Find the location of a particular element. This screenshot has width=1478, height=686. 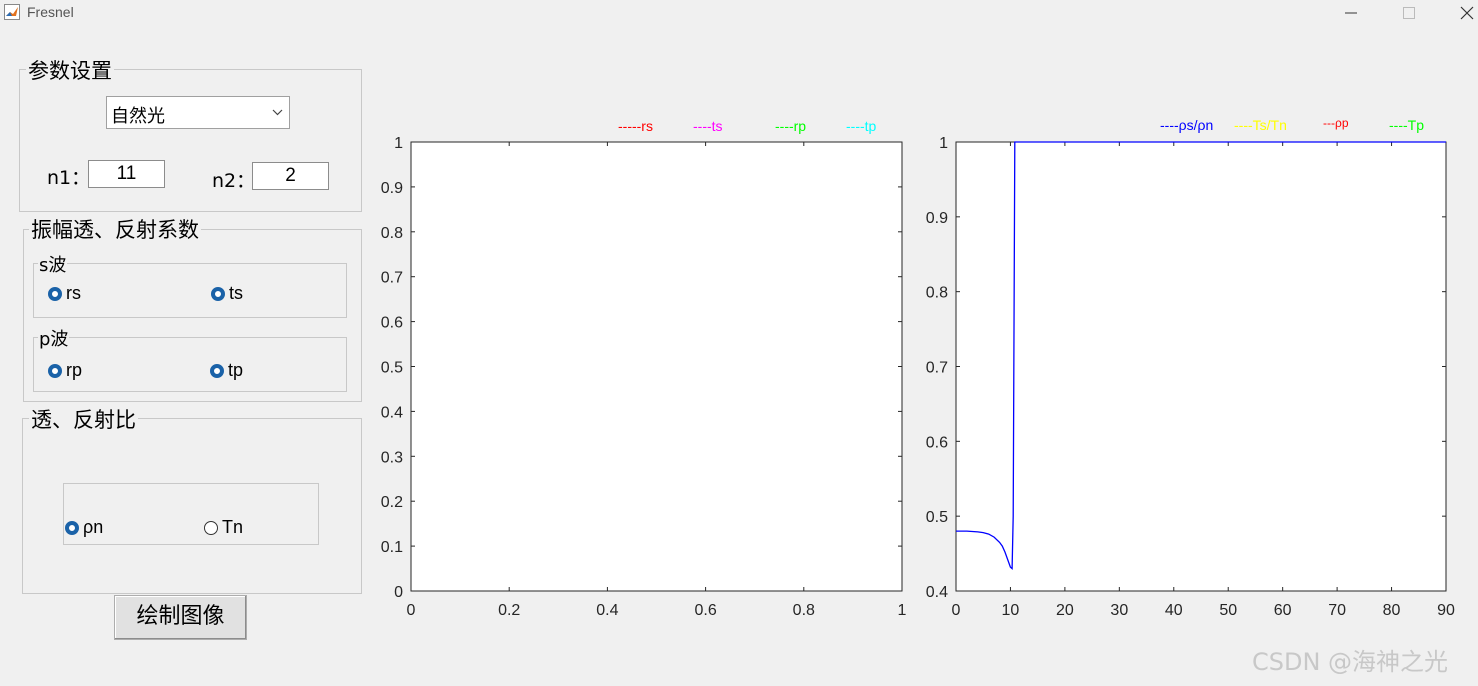

right-x-tick-label: 10 is located at coordinates (1011, 610).